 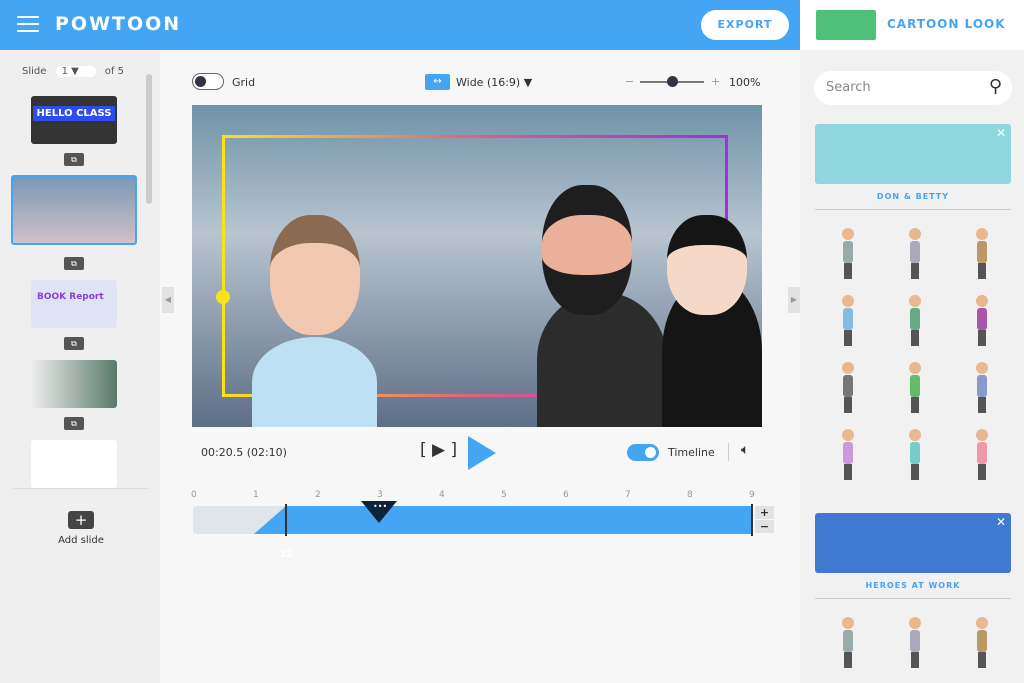 What do you see at coordinates (913, 154) in the screenshot?
I see `set-banner-don-betty: ✕` at bounding box center [913, 154].